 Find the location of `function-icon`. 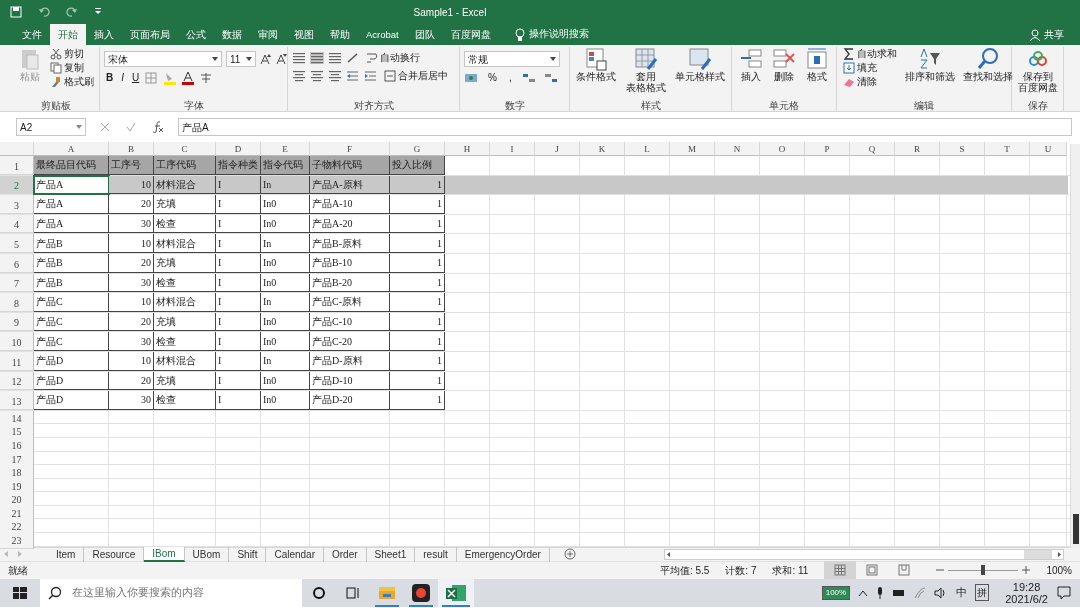

function-icon is located at coordinates (158, 127).